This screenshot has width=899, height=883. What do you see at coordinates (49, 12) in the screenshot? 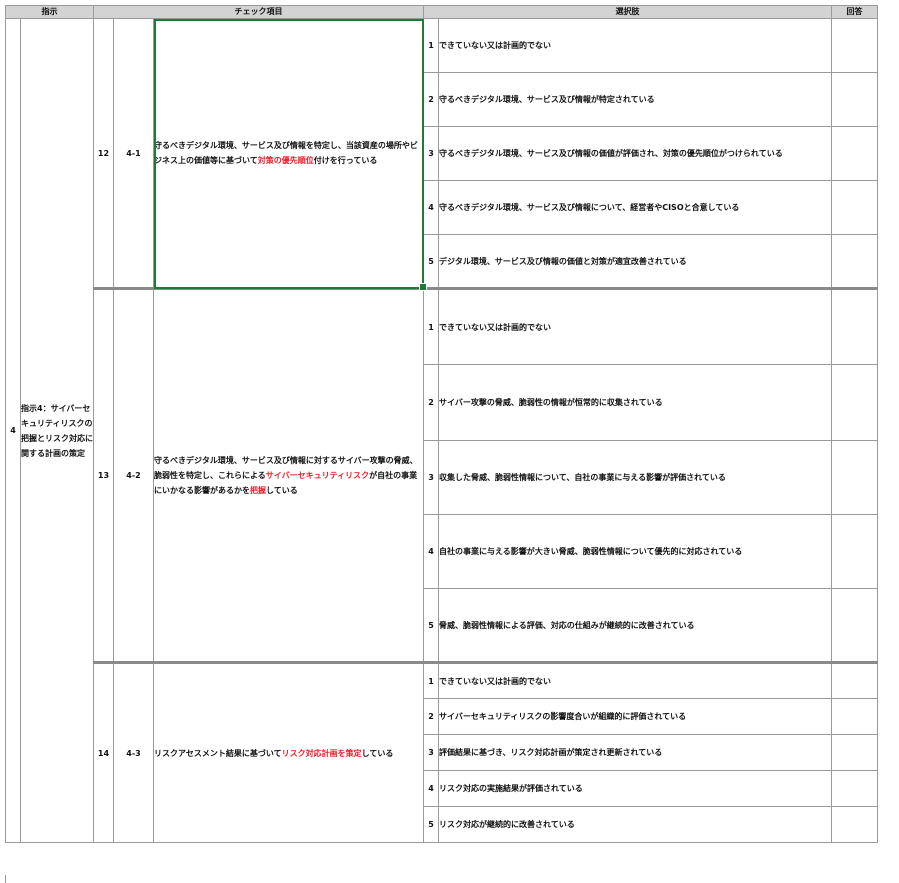
I see `header-instruction: 指示` at bounding box center [49, 12].